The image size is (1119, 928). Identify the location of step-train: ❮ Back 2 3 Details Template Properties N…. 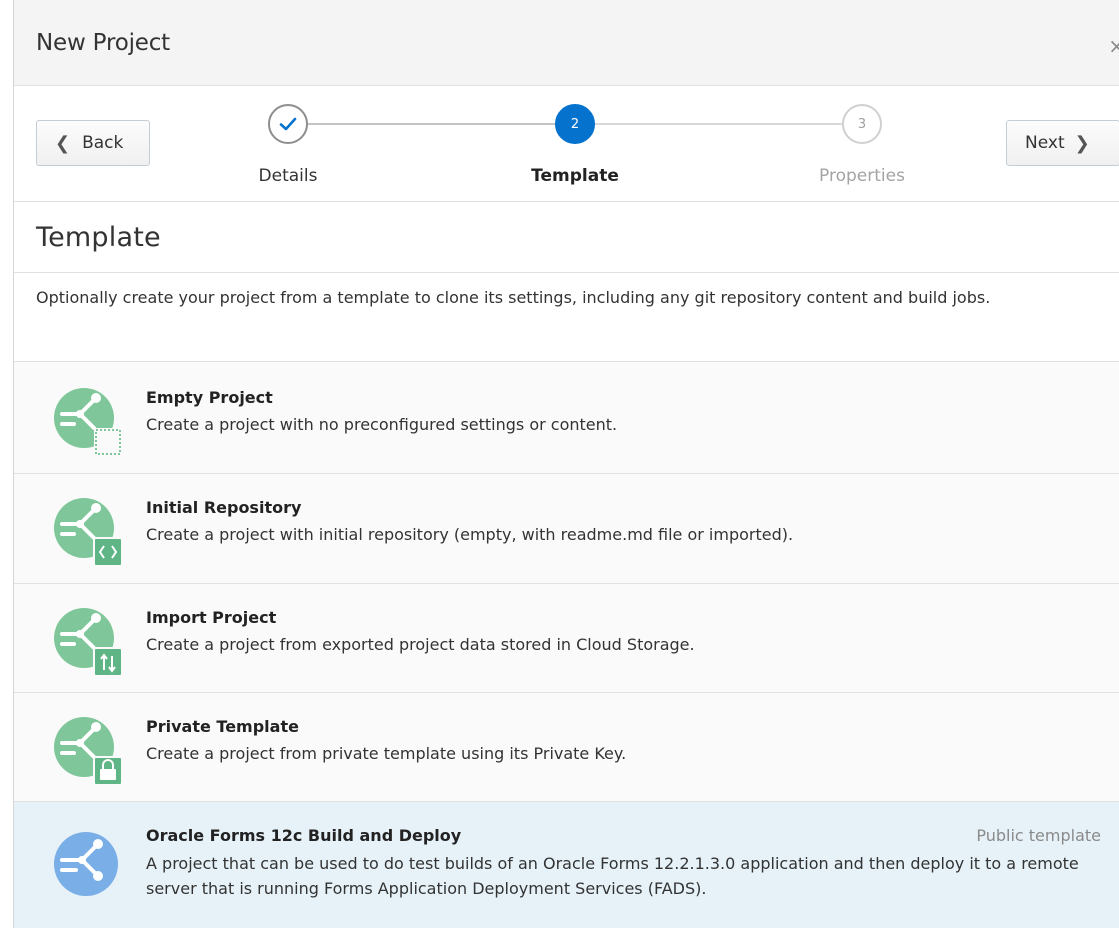
(566, 144).